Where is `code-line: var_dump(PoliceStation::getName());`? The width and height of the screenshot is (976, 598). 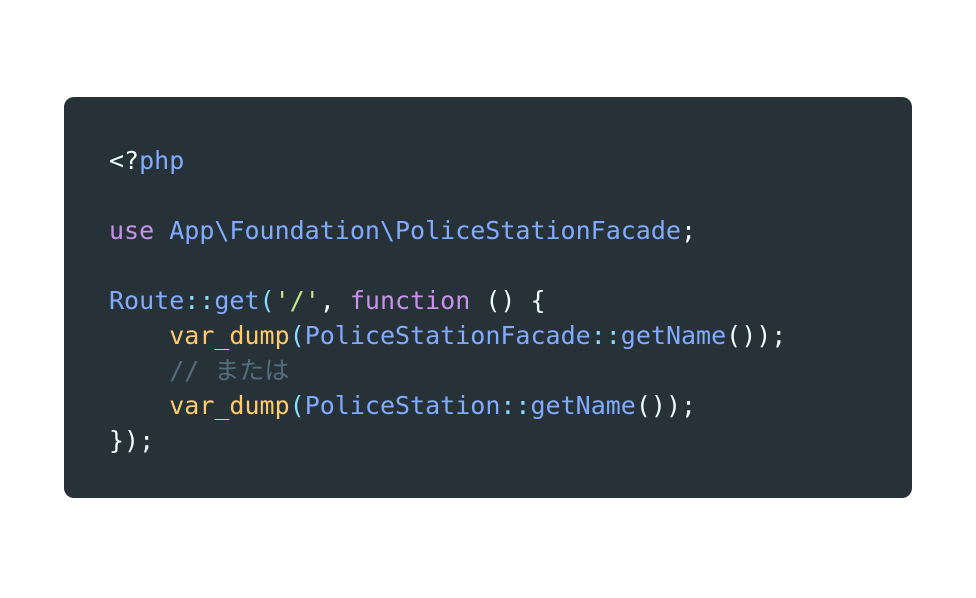
code-line: var_dump(PoliceStation::getName()); is located at coordinates (447, 405).